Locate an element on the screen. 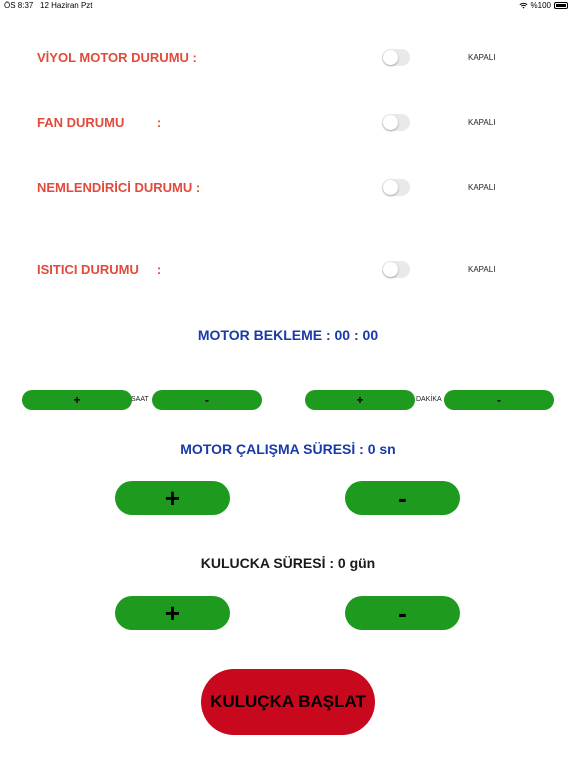 This screenshot has width=576, height=768. status-indicators: %100 is located at coordinates (543, 5).